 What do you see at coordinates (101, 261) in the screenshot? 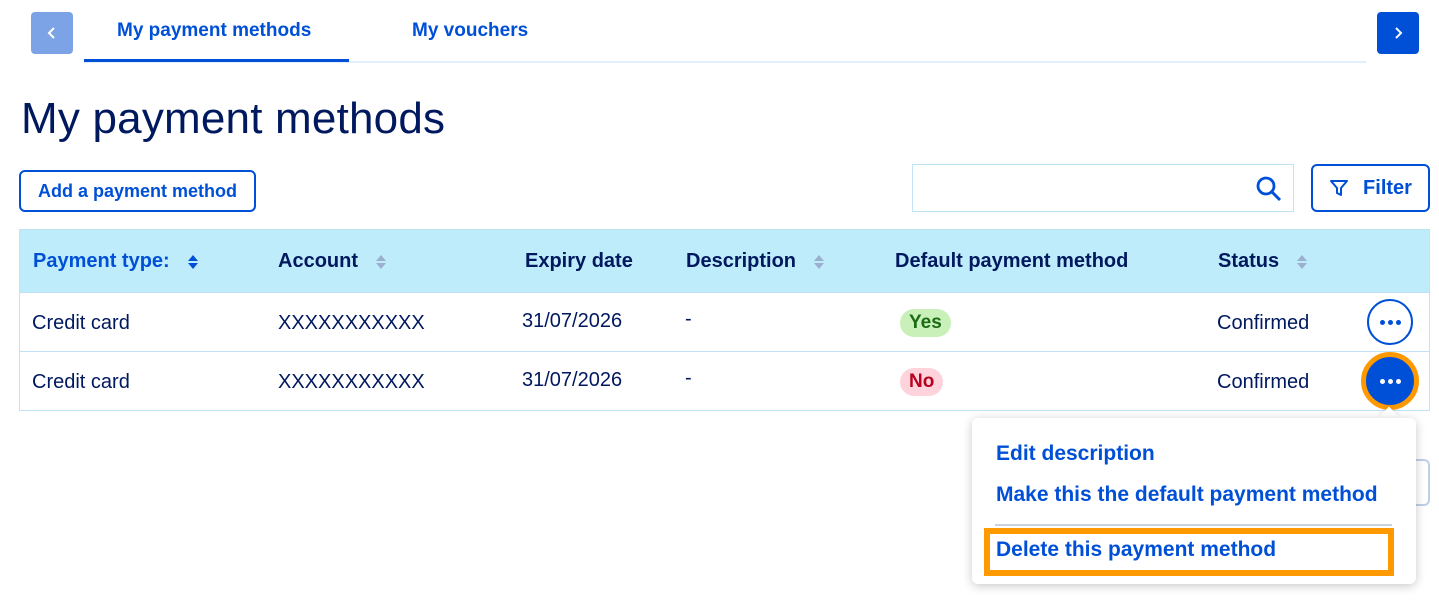
I see `header-payment-type-label: Payment type:` at bounding box center [101, 261].